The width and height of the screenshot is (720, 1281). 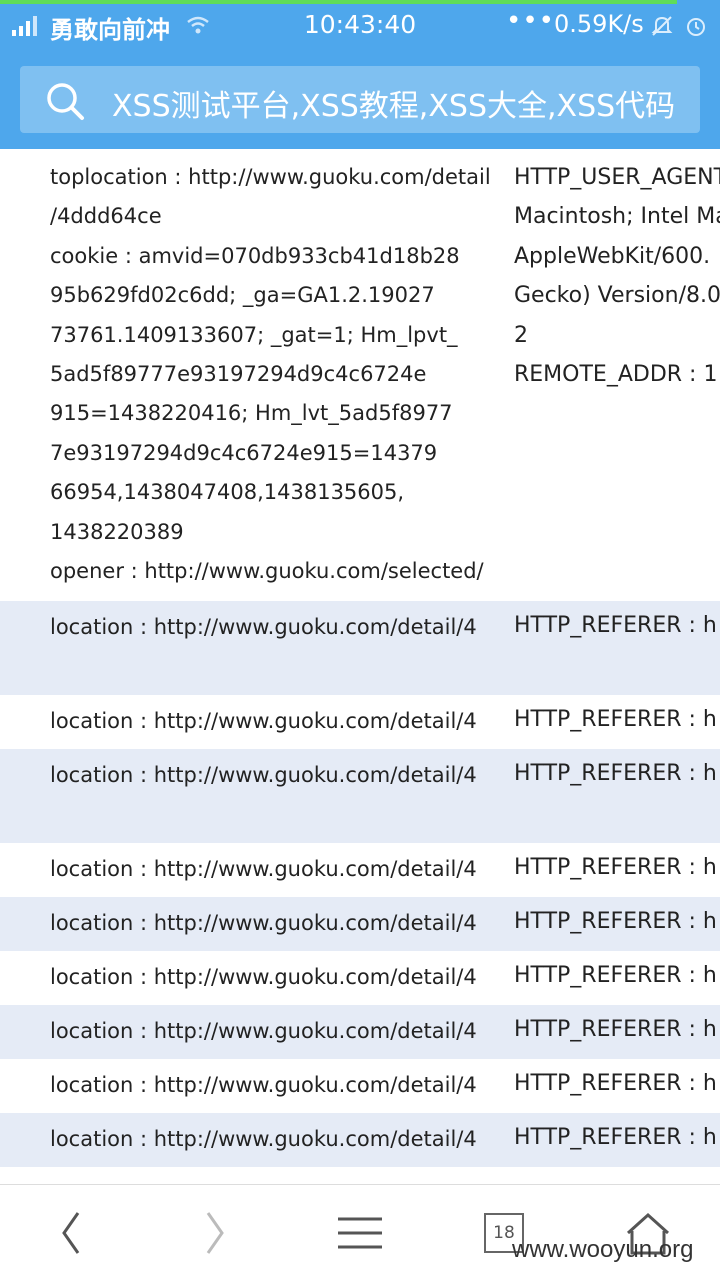 I want to click on menu-icon, so click(x=360, y=1233).